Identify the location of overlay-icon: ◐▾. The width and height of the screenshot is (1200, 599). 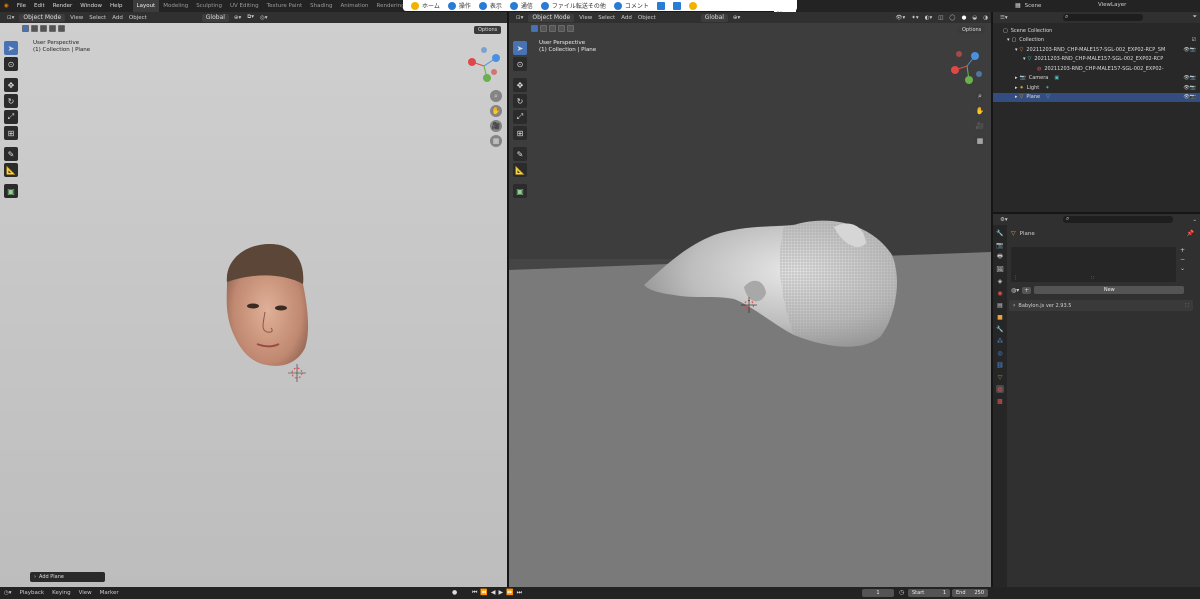
(929, 18).